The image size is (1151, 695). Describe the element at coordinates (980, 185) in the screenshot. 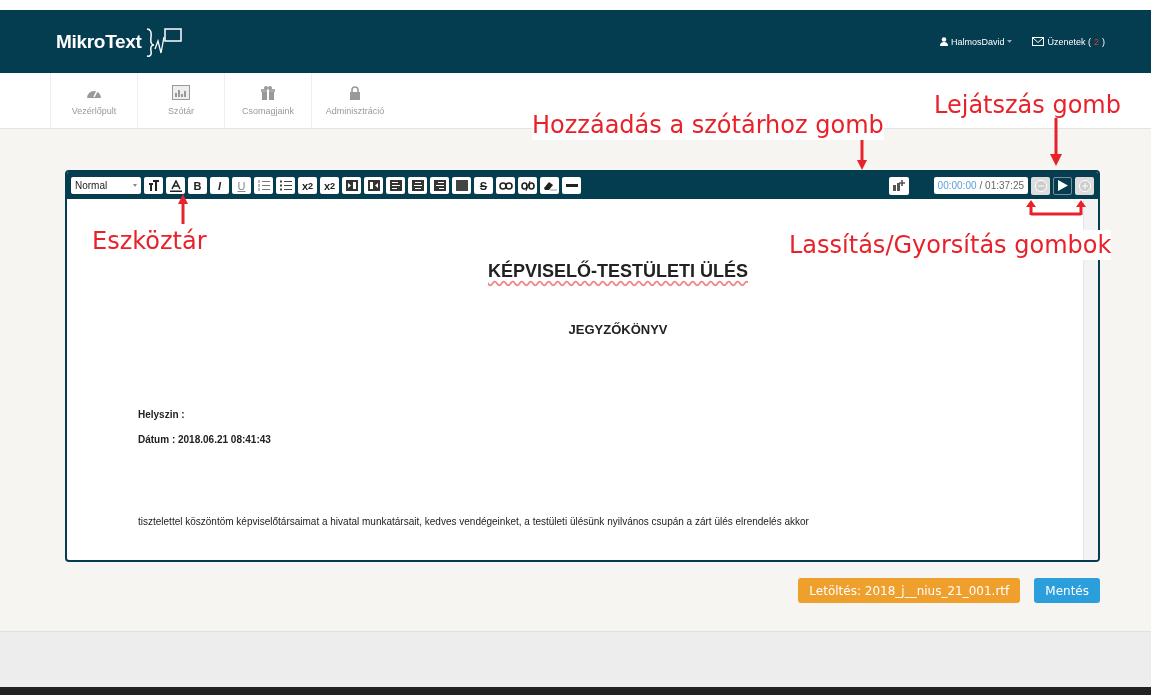

I see `time-display: 00:00:00 / 01:37:25` at that location.